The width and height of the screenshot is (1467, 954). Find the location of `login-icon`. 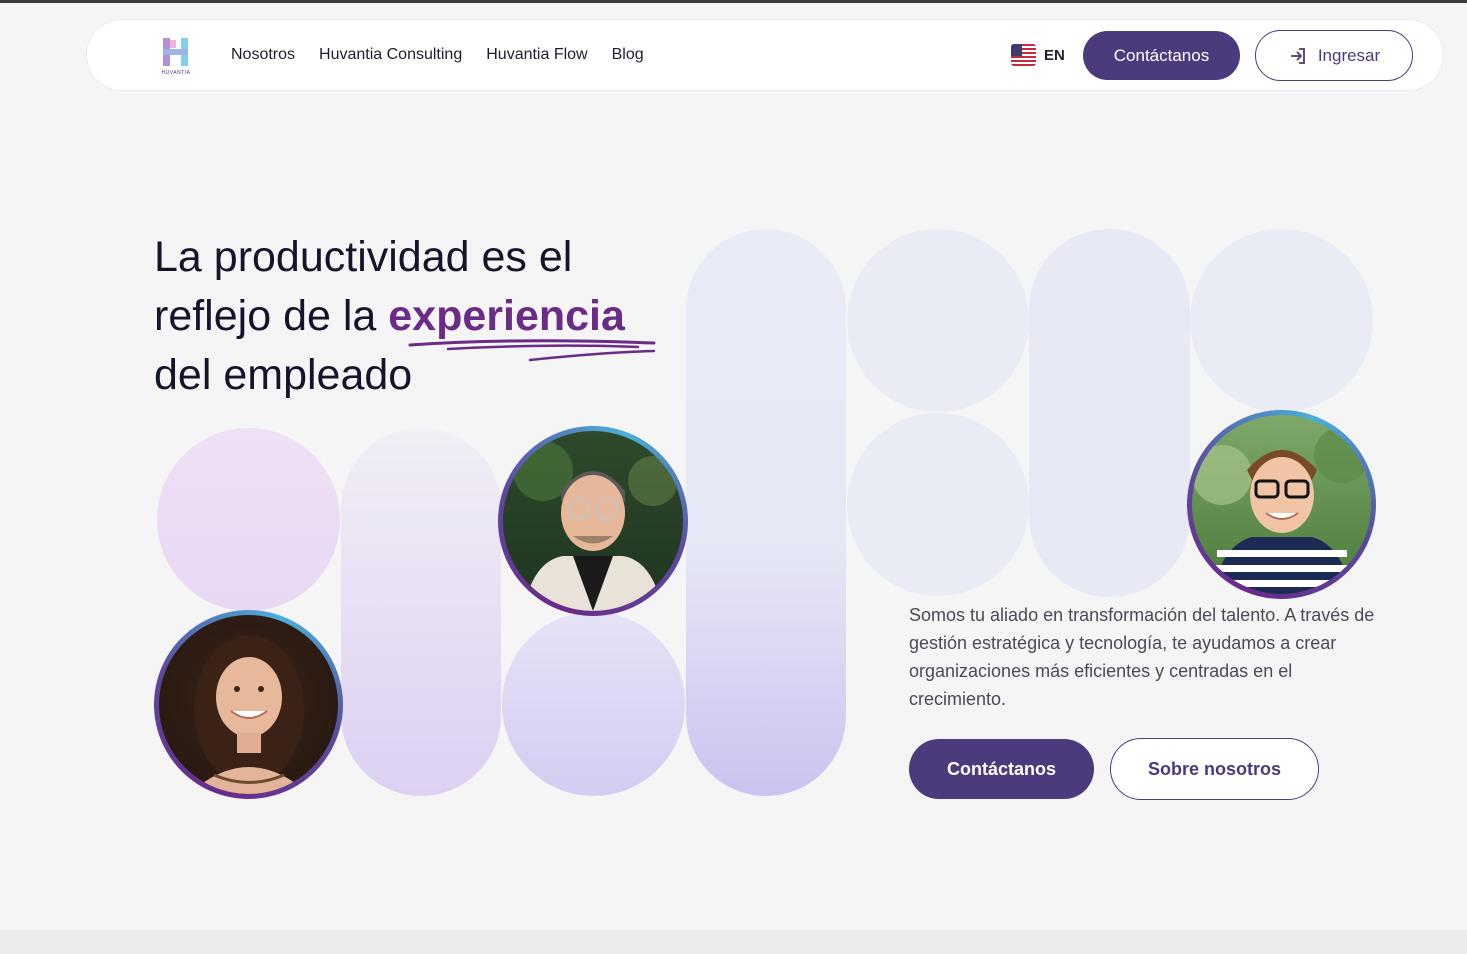

login-icon is located at coordinates (1297, 55).